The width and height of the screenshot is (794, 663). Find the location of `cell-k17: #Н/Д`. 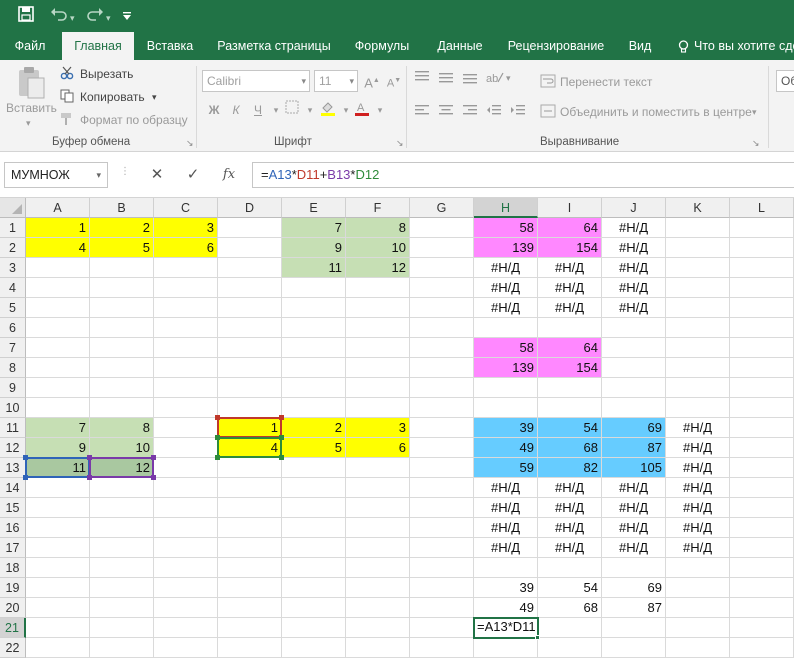

cell-k17: #Н/Д is located at coordinates (698, 548).